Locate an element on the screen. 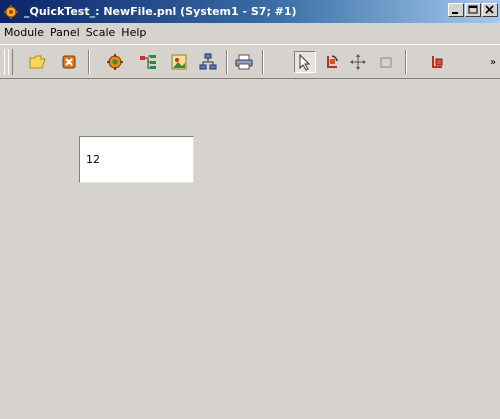  rectangle-tool-button is located at coordinates (386, 62).